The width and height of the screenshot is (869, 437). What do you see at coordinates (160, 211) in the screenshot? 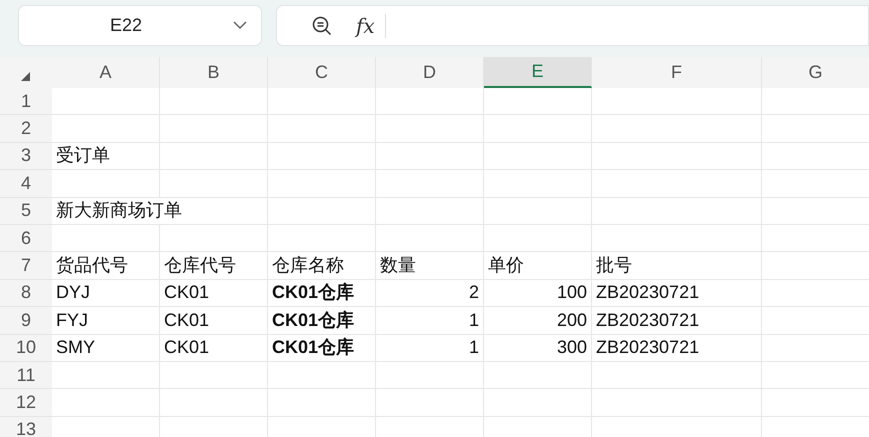
I see `table-cell: 新大新商场订单` at bounding box center [160, 211].